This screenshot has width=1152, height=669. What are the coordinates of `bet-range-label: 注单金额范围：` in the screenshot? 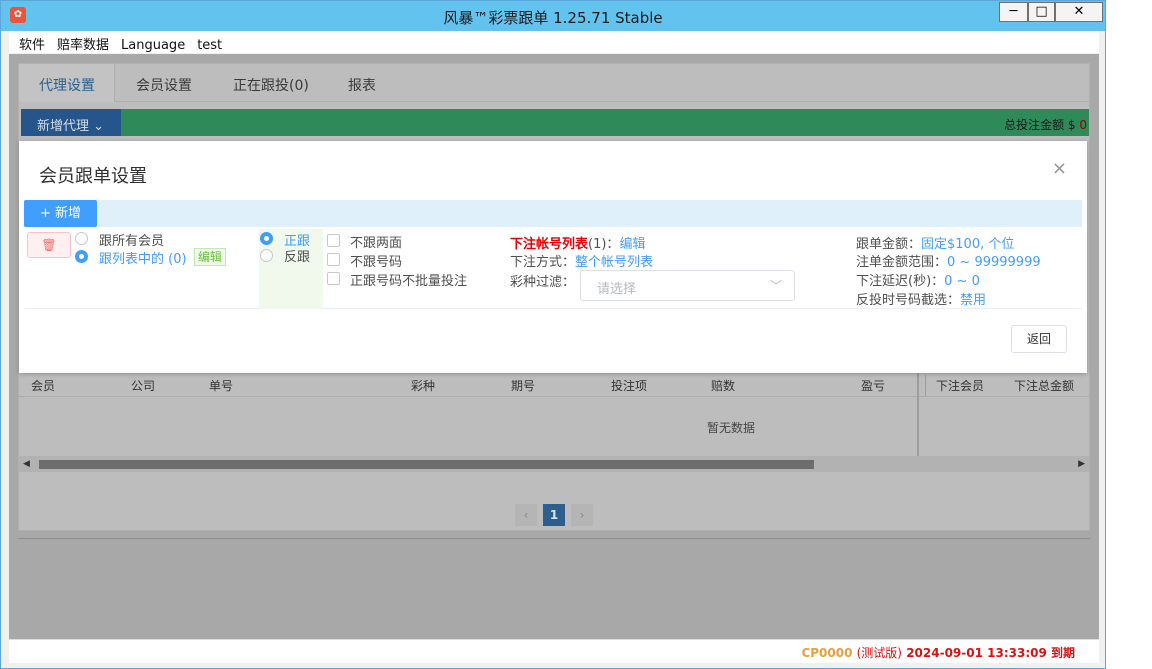 It's located at (902, 262).